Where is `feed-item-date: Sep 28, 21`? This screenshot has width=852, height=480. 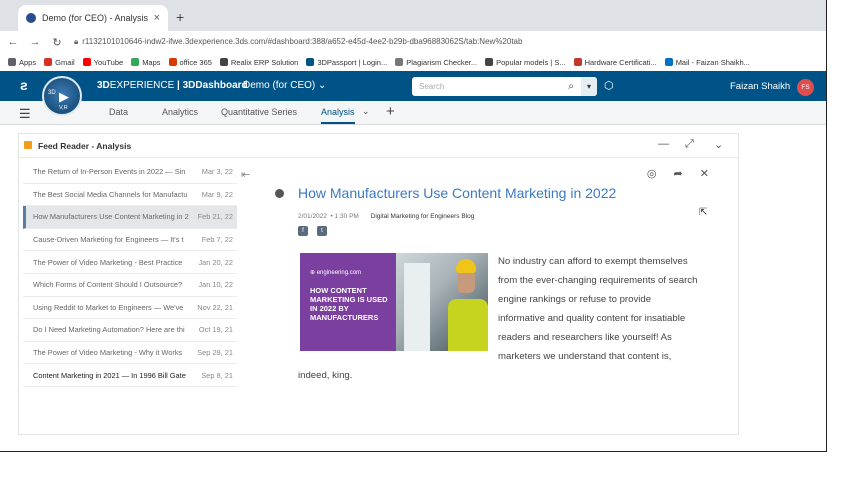 feed-item-date: Sep 28, 21 is located at coordinates (215, 353).